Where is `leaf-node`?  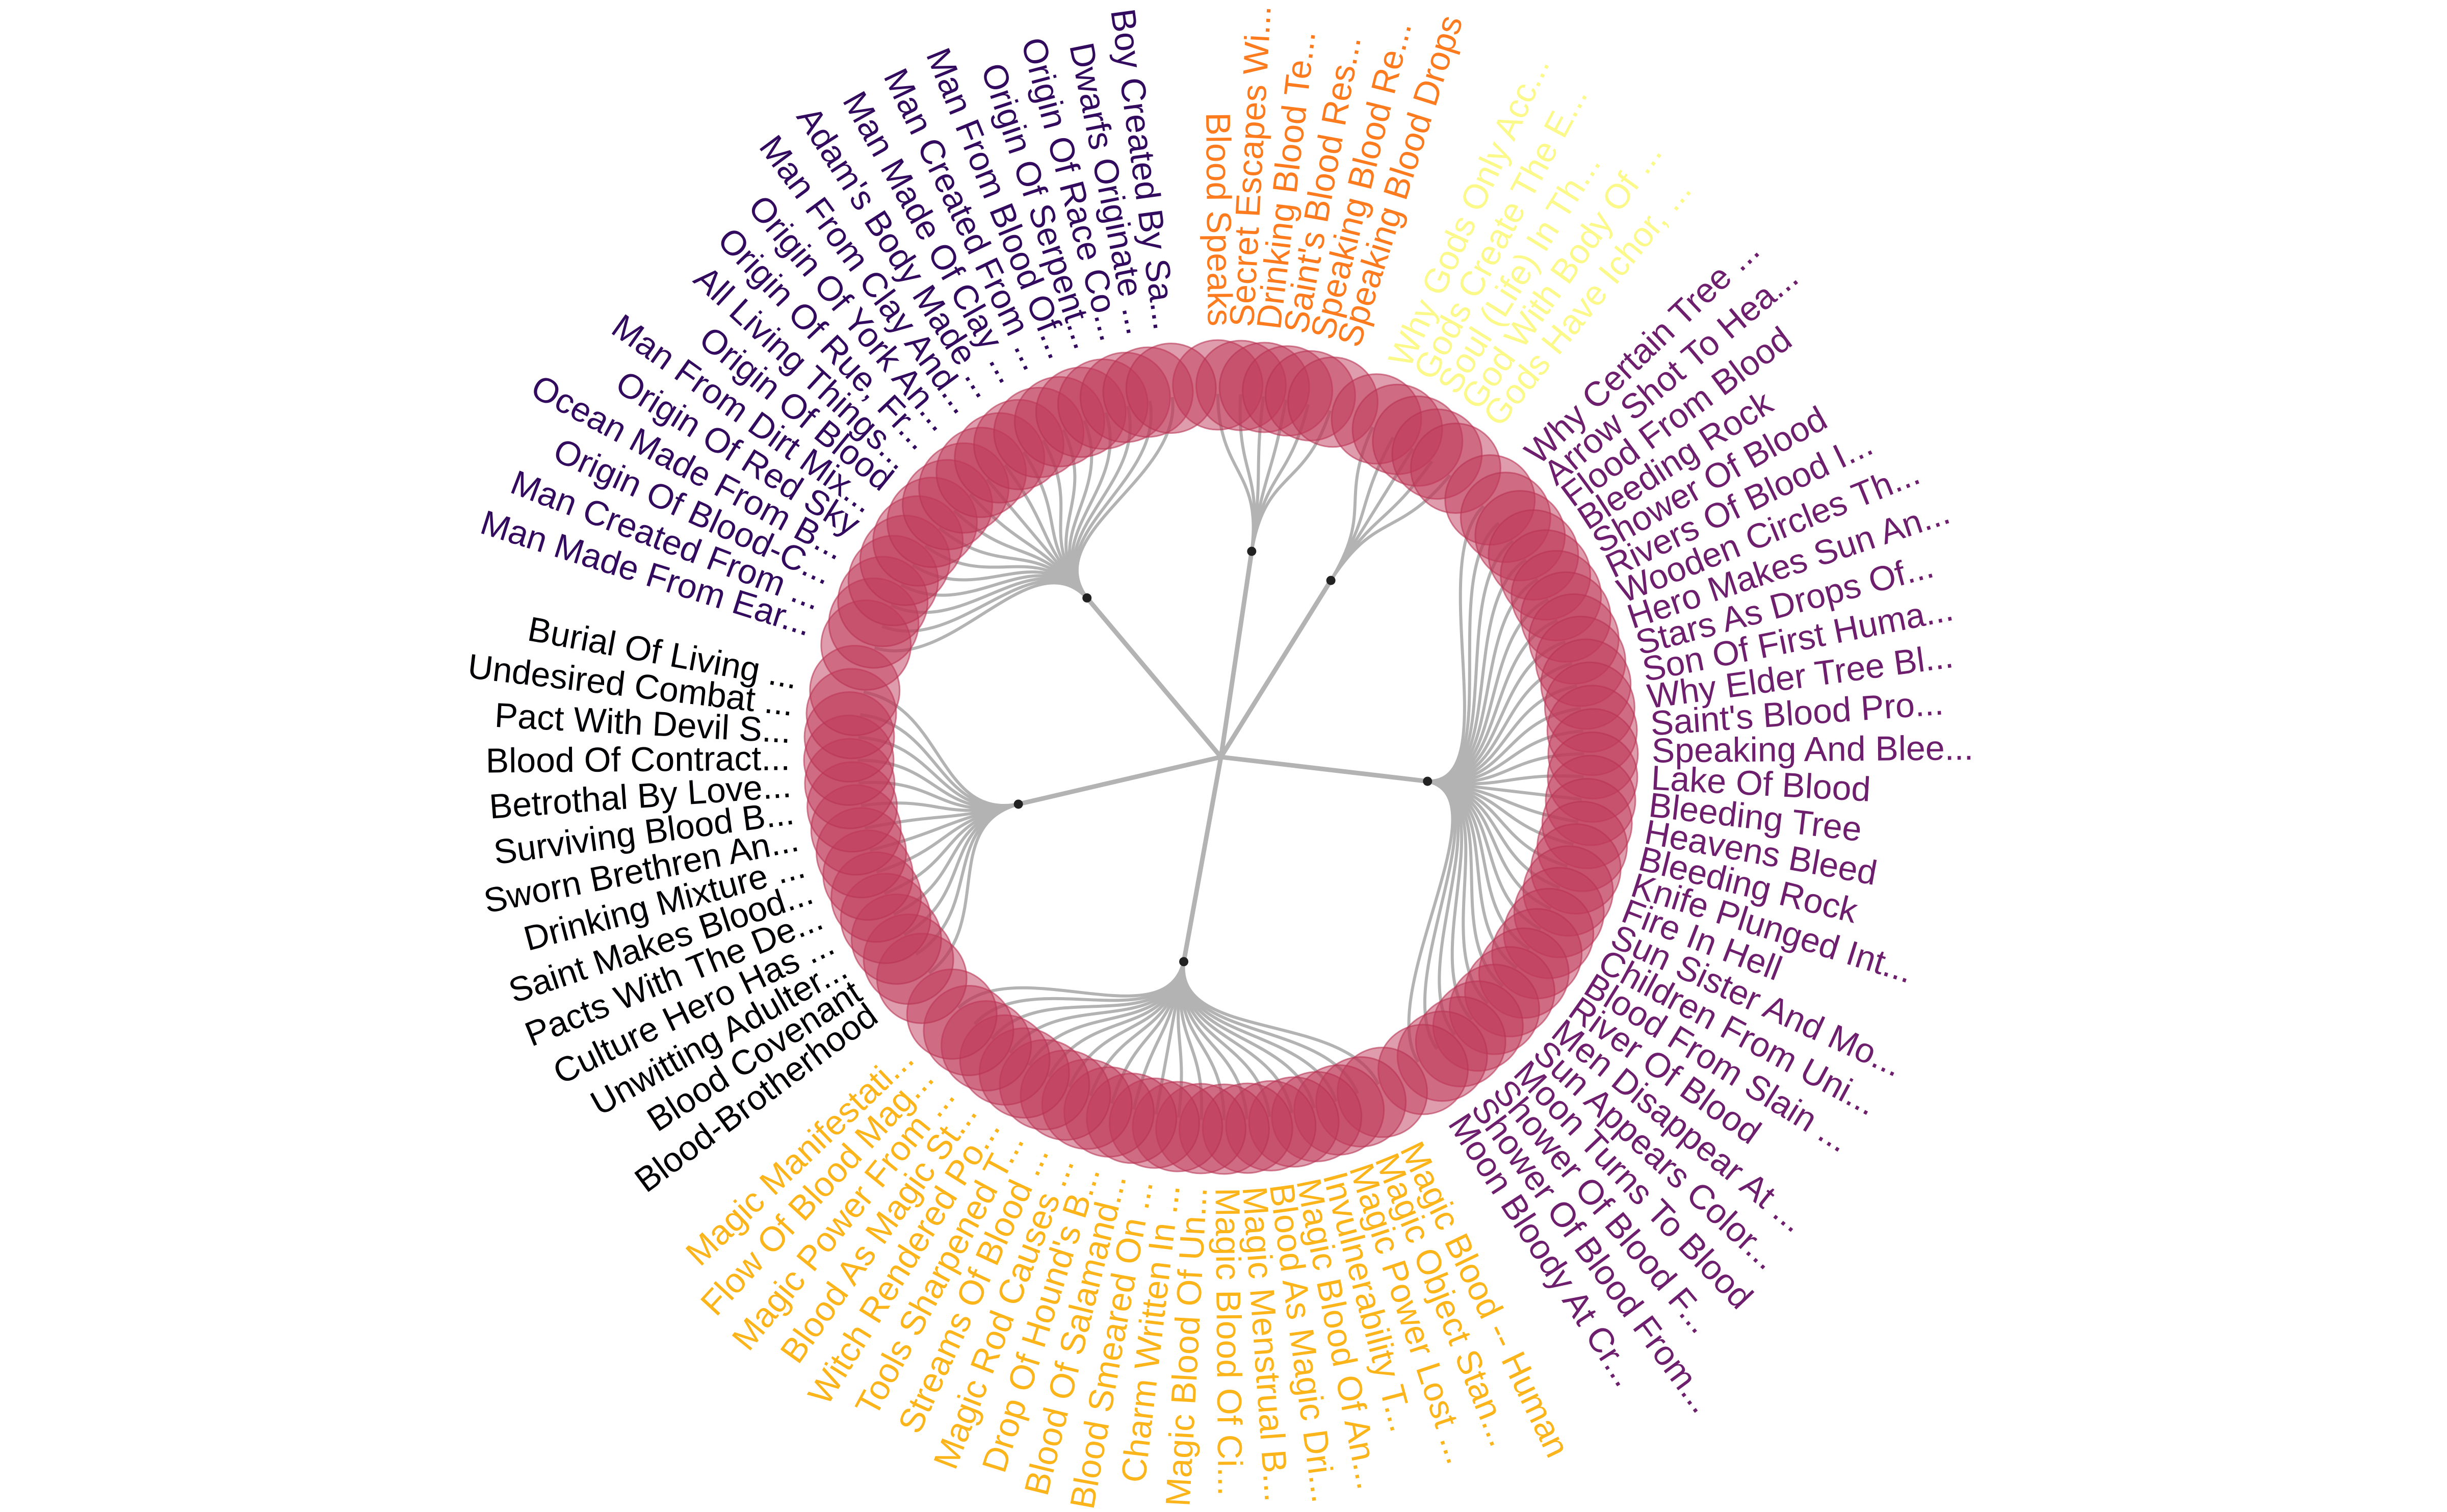 leaf-node is located at coordinates (1171, 388).